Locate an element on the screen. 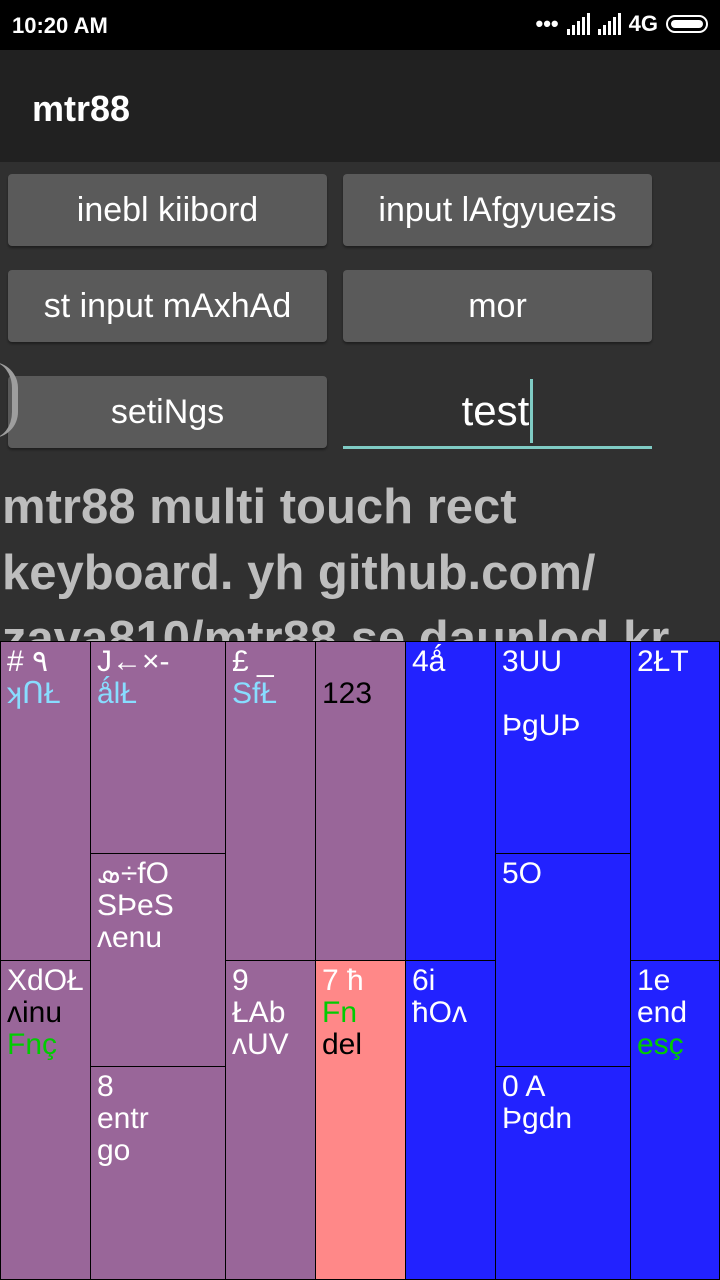 The height and width of the screenshot is (1280, 720). key-label-line: 9 is located at coordinates (240, 980).